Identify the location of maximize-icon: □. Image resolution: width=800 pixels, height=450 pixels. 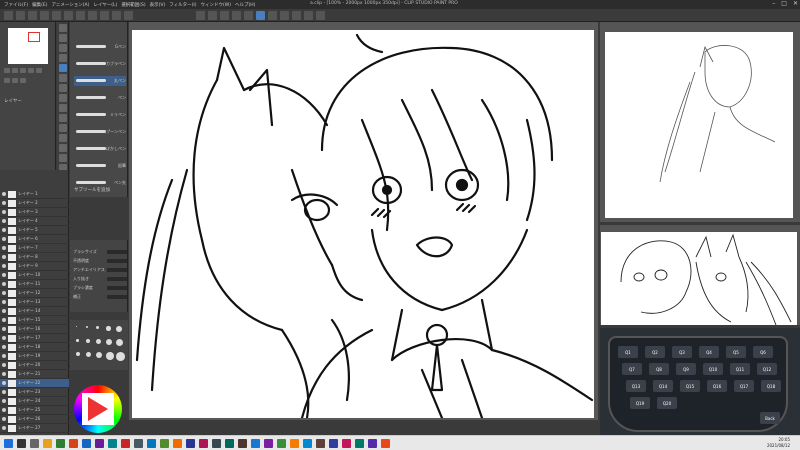
(784, 3).